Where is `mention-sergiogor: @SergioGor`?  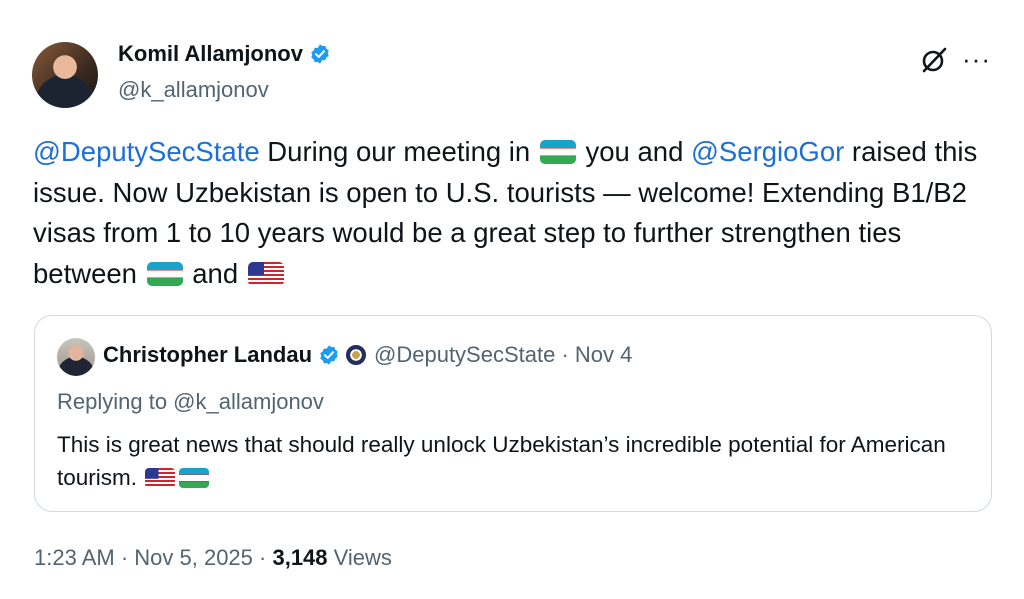
mention-sergiogor: @SergioGor is located at coordinates (767, 151).